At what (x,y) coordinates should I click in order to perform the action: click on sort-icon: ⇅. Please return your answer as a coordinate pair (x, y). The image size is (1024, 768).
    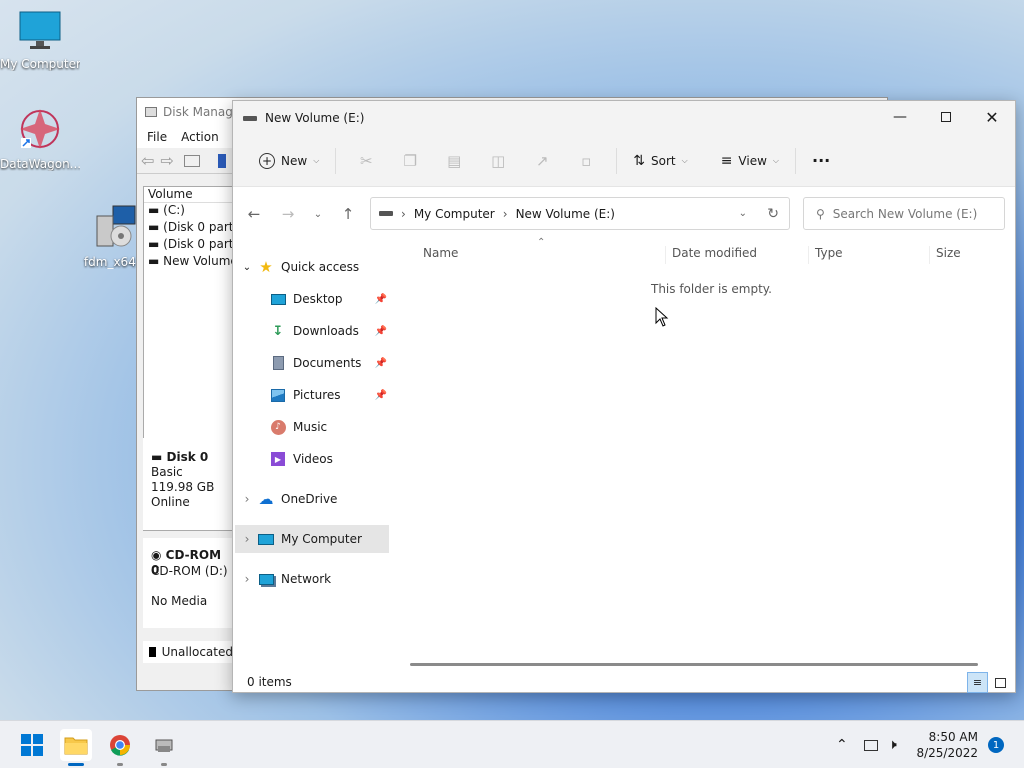
    Looking at the image, I should click on (639, 160).